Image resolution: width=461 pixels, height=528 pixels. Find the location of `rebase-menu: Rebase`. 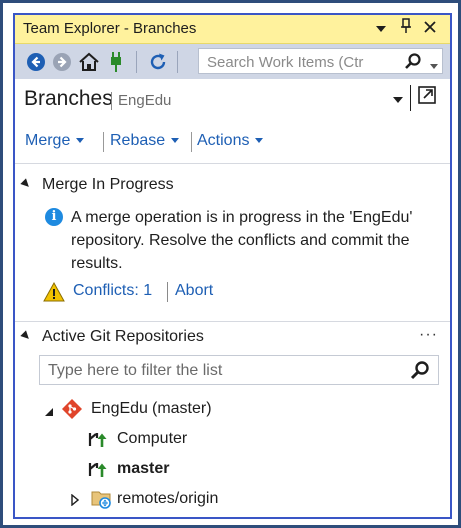

rebase-menu: Rebase is located at coordinates (145, 141).